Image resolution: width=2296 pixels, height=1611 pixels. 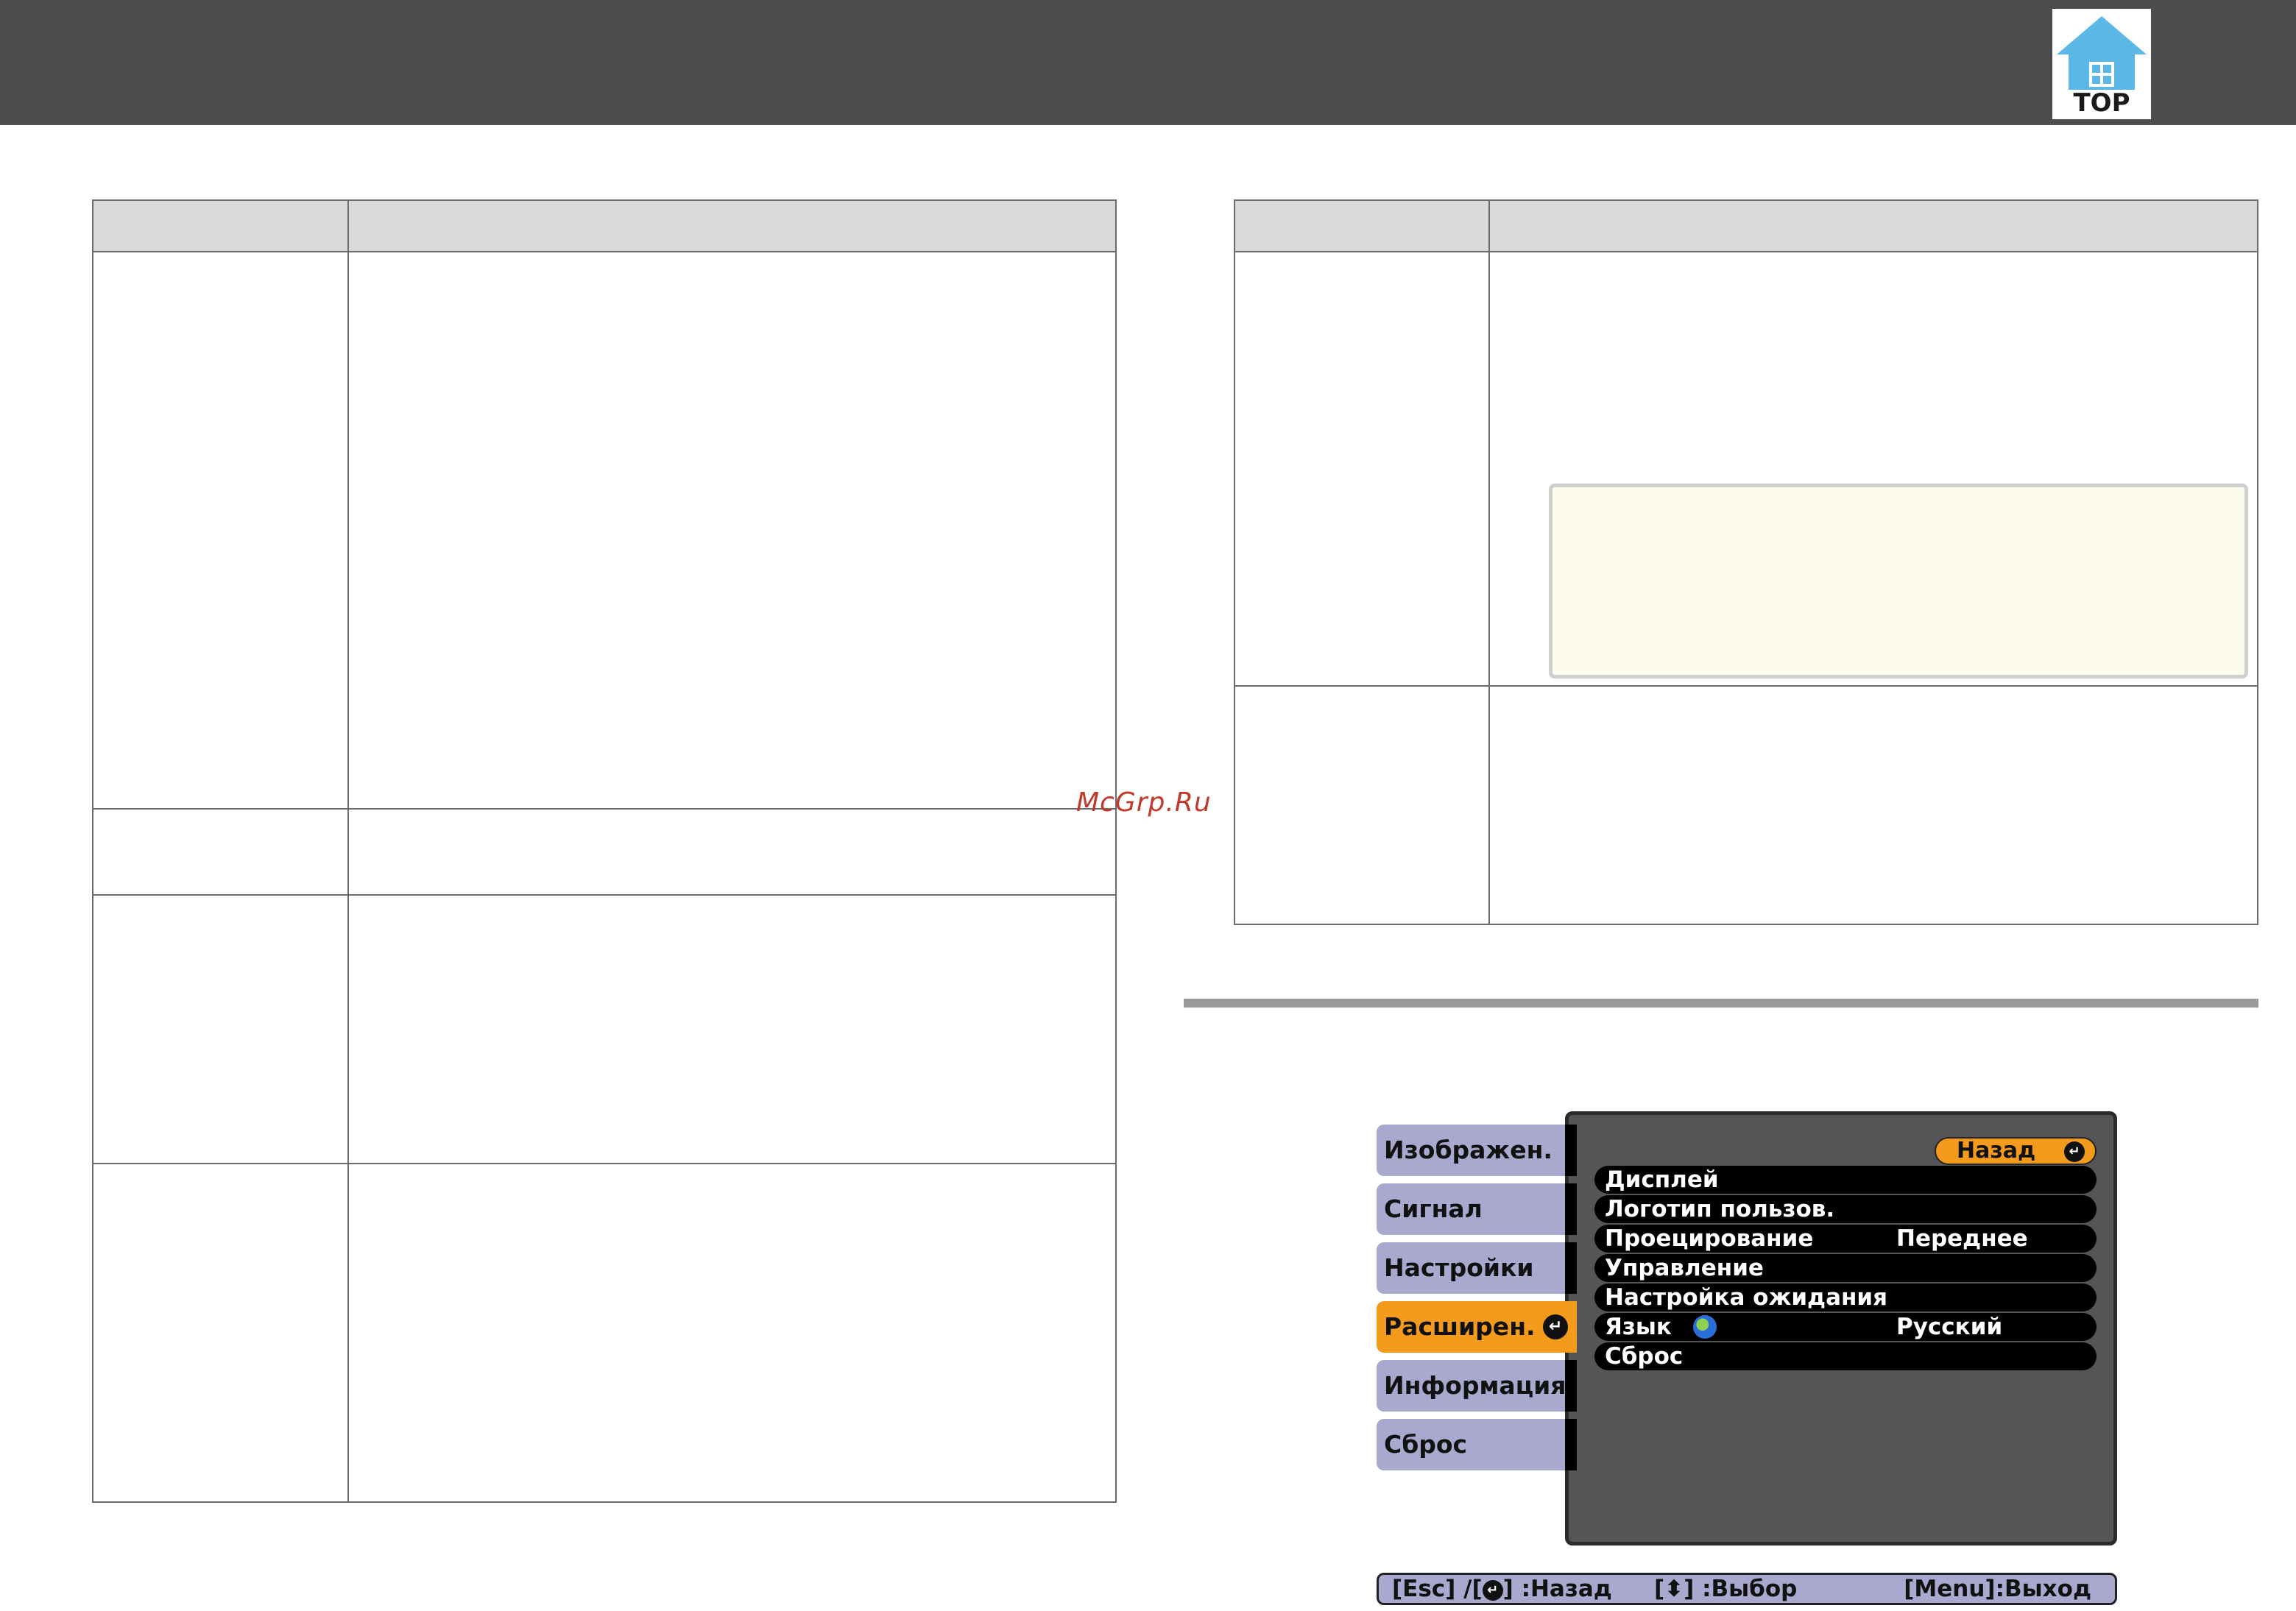 I want to click on menu-item-label: Язык, so click(x=1639, y=1327).